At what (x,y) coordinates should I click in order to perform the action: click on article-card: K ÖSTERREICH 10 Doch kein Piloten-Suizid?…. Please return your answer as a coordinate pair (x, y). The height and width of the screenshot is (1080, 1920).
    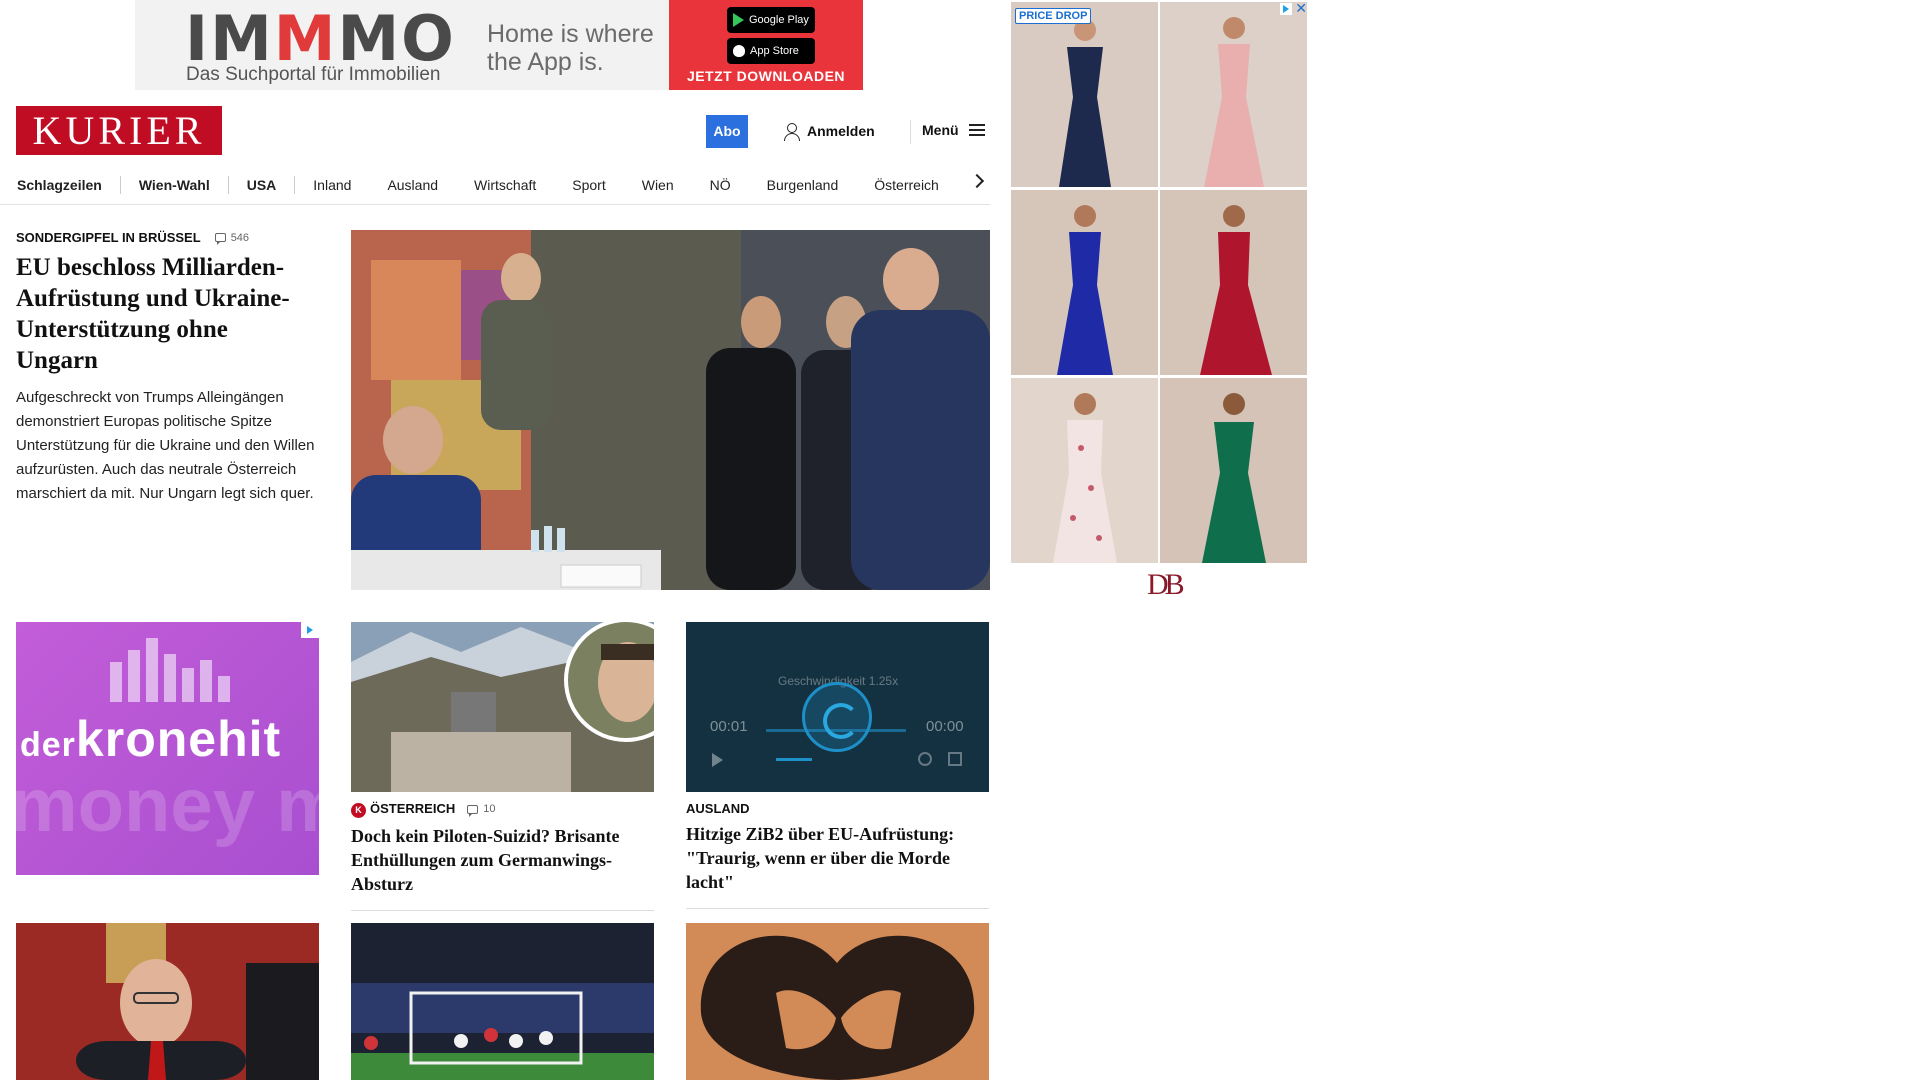
    Looking at the image, I should click on (502, 766).